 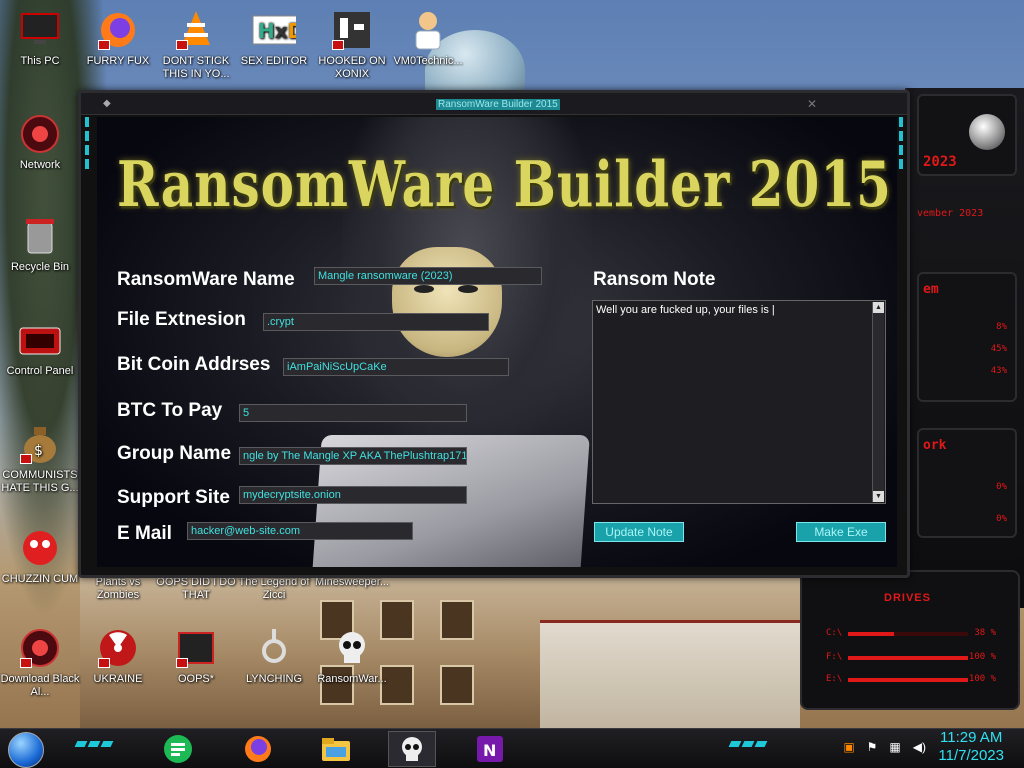 I want to click on desktop-icon-pvz: Plants vs Zombies, so click(x=118, y=589).